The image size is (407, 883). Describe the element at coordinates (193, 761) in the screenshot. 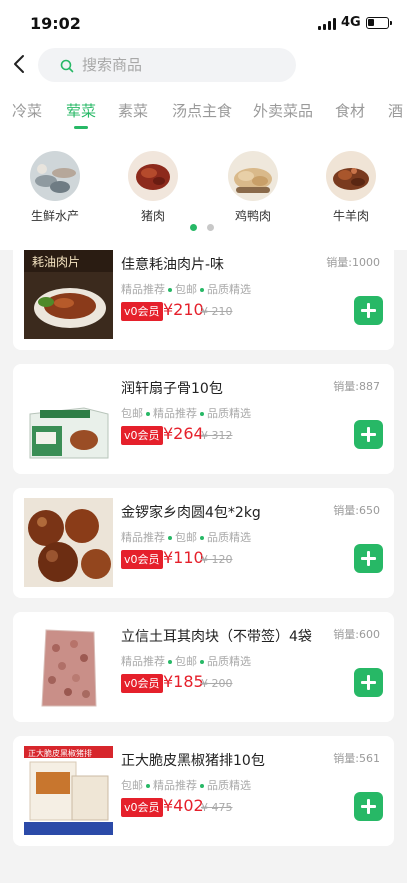

I see `product-name: 正大脆皮黑椒猪排10包` at that location.